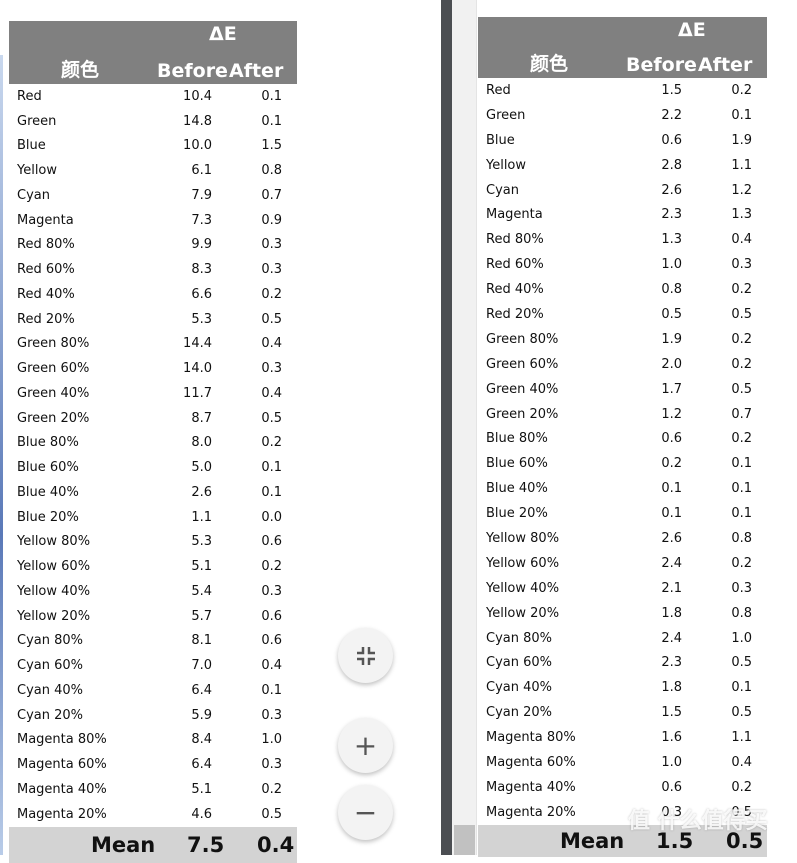  Describe the element at coordinates (62, 814) in the screenshot. I see `color-name: Magenta 20%` at that location.